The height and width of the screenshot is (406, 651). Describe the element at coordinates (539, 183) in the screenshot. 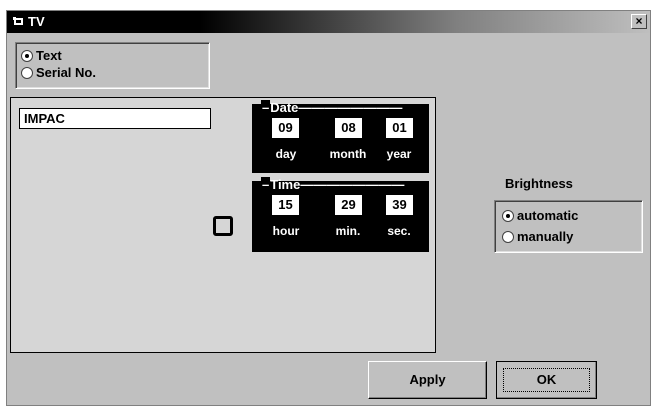

I see `brightness-label: Brightness` at that location.